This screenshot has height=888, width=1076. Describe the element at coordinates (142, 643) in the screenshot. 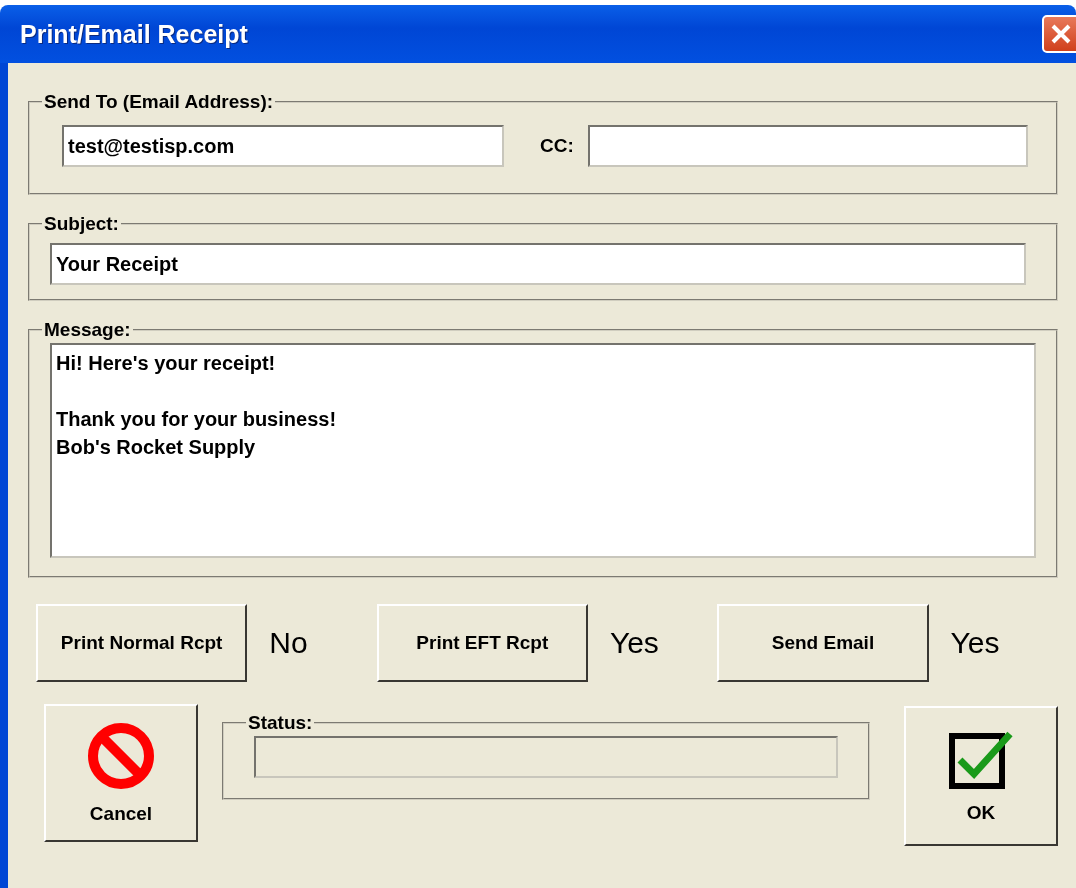

I see `action-button: Print Normal Rcpt` at that location.